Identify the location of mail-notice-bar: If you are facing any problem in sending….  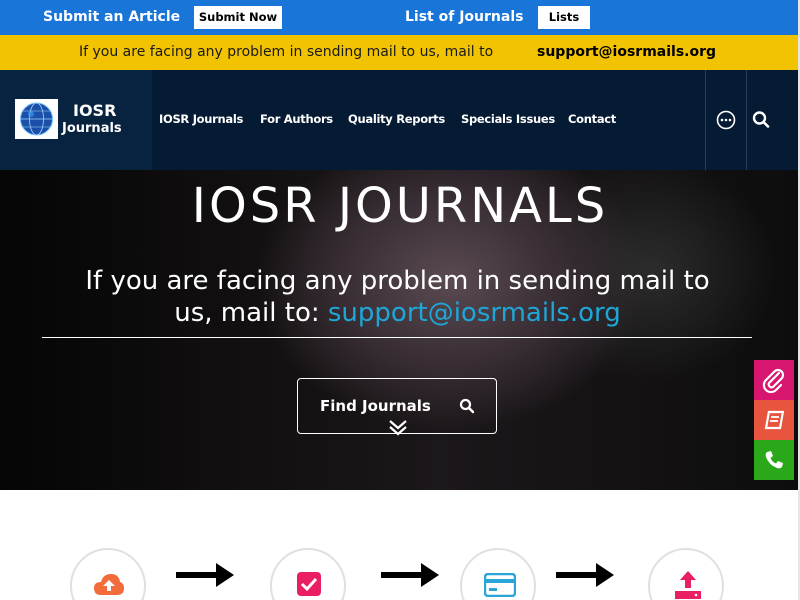
(400, 52).